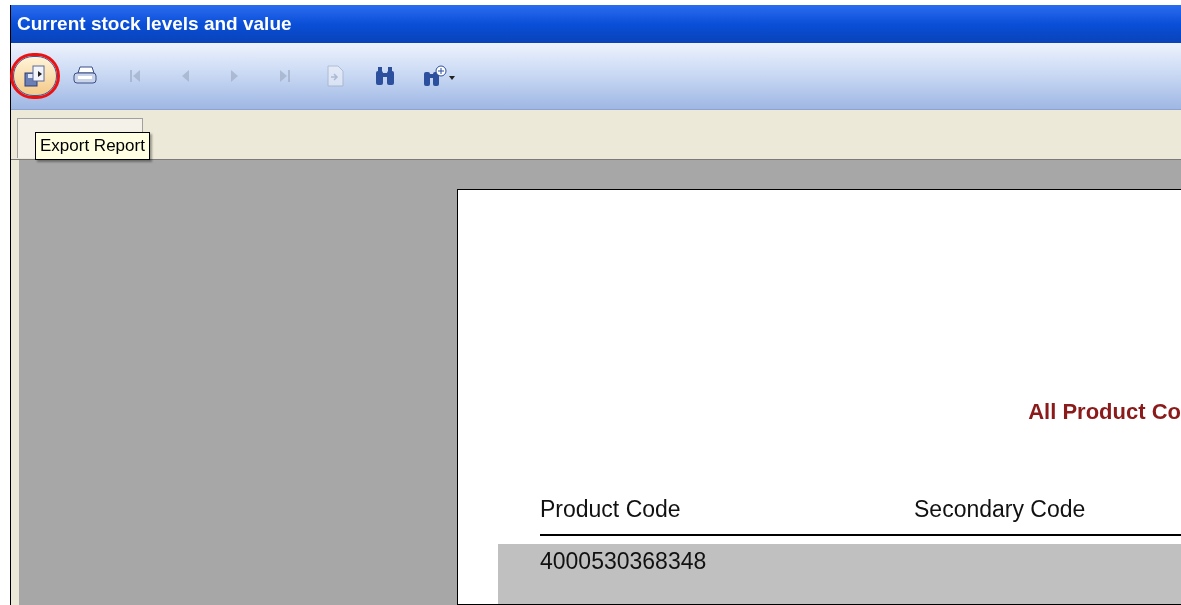 The image size is (1181, 605). What do you see at coordinates (154, 23) in the screenshot?
I see `window-title: Current stock levels and value` at bounding box center [154, 23].